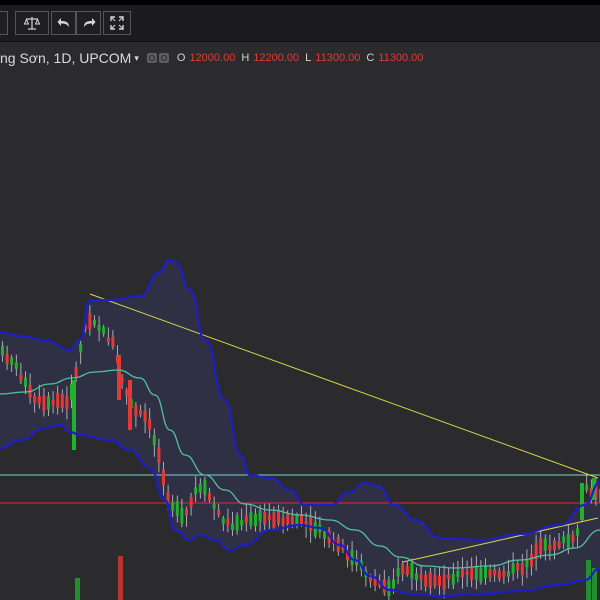 This screenshot has width=600, height=600. I want to click on low-value: 11300.00, so click(338, 58).